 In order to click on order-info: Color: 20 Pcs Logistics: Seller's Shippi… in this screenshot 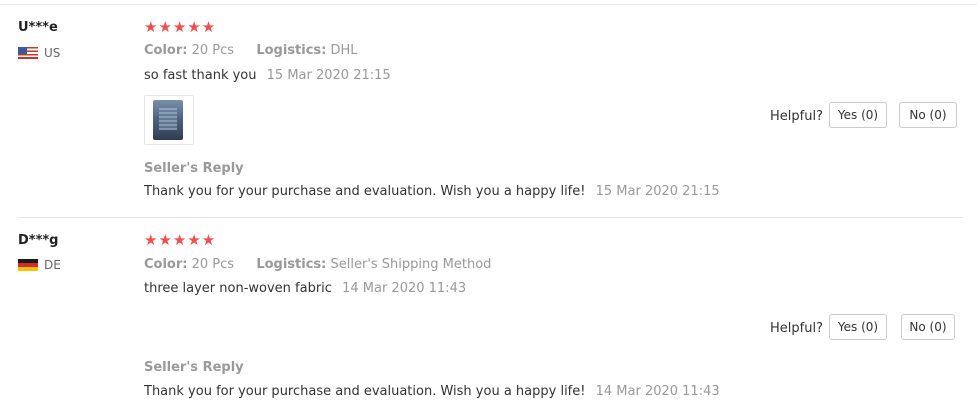, I will do `click(317, 264)`.